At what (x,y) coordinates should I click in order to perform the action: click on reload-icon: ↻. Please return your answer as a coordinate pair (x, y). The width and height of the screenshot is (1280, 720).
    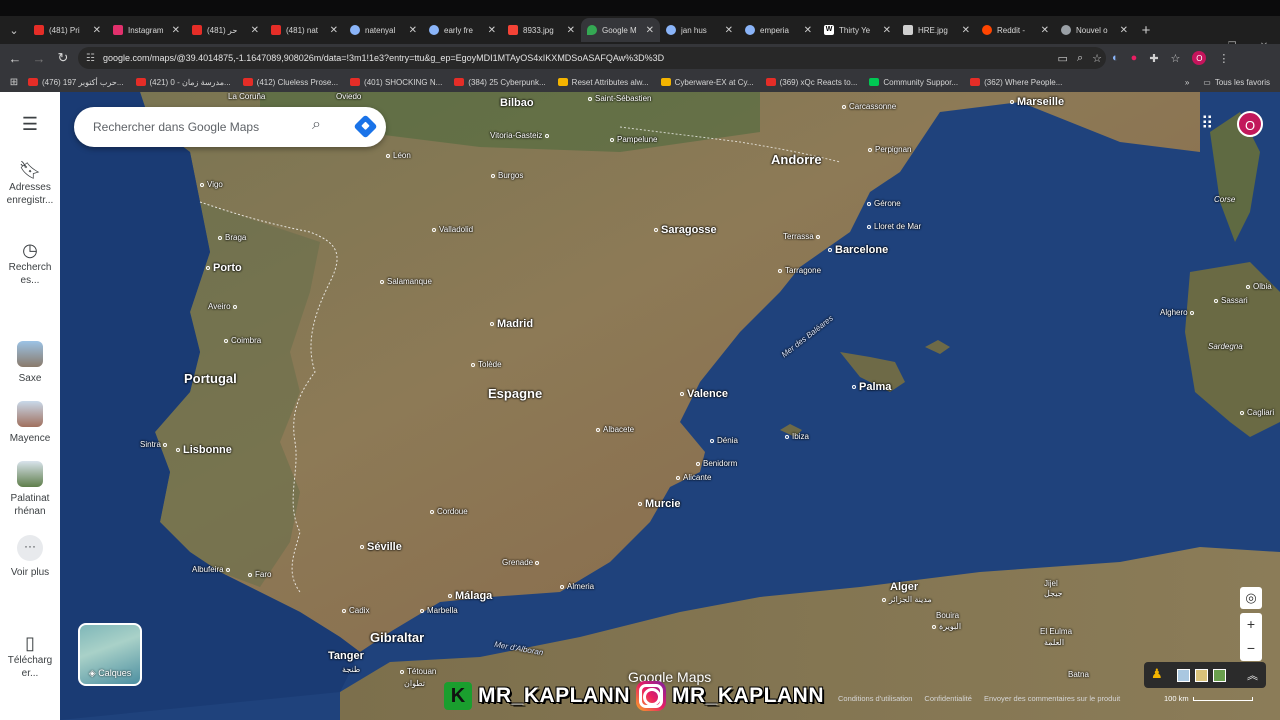
    Looking at the image, I should click on (63, 58).